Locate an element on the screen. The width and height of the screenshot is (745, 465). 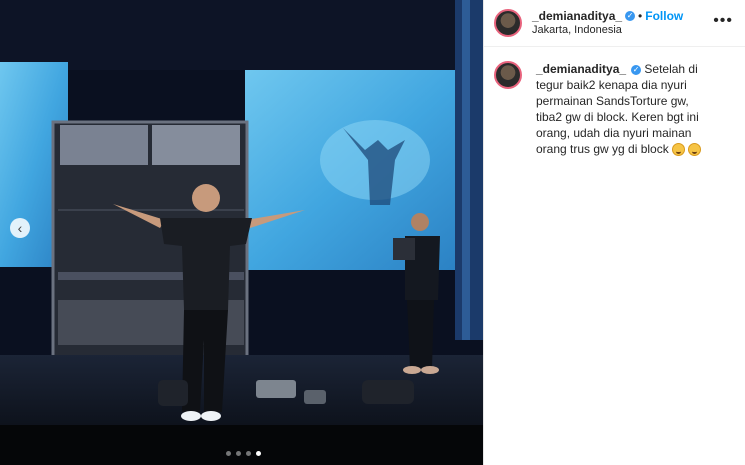
carousel-indicator is located at coordinates (243, 453).